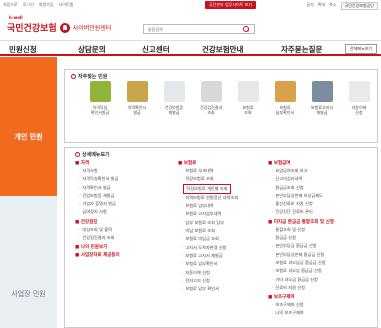  Describe the element at coordinates (64, 27) in the screenshot. I see `logo-badge-icon` at that location.